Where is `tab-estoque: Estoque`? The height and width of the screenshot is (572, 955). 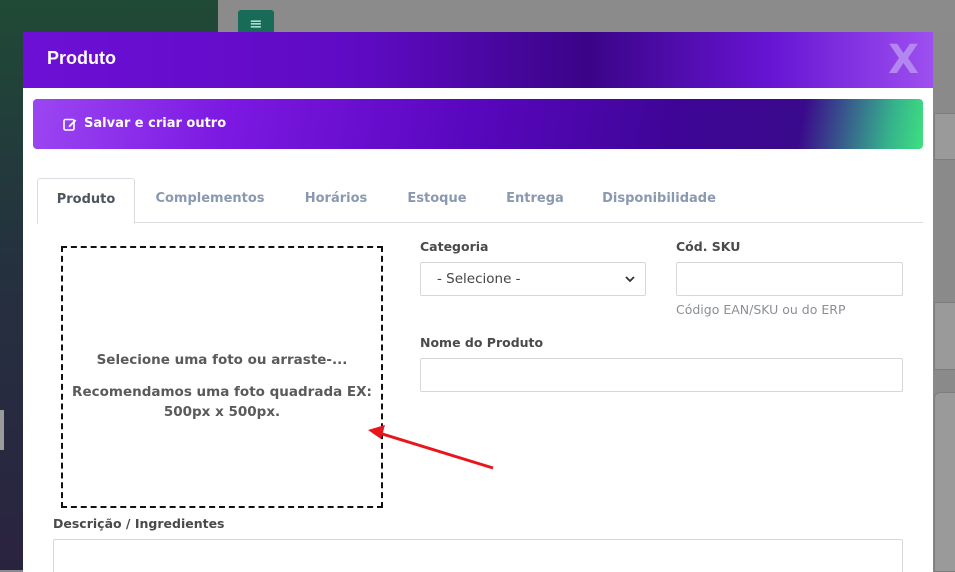
tab-estoque: Estoque is located at coordinates (437, 200).